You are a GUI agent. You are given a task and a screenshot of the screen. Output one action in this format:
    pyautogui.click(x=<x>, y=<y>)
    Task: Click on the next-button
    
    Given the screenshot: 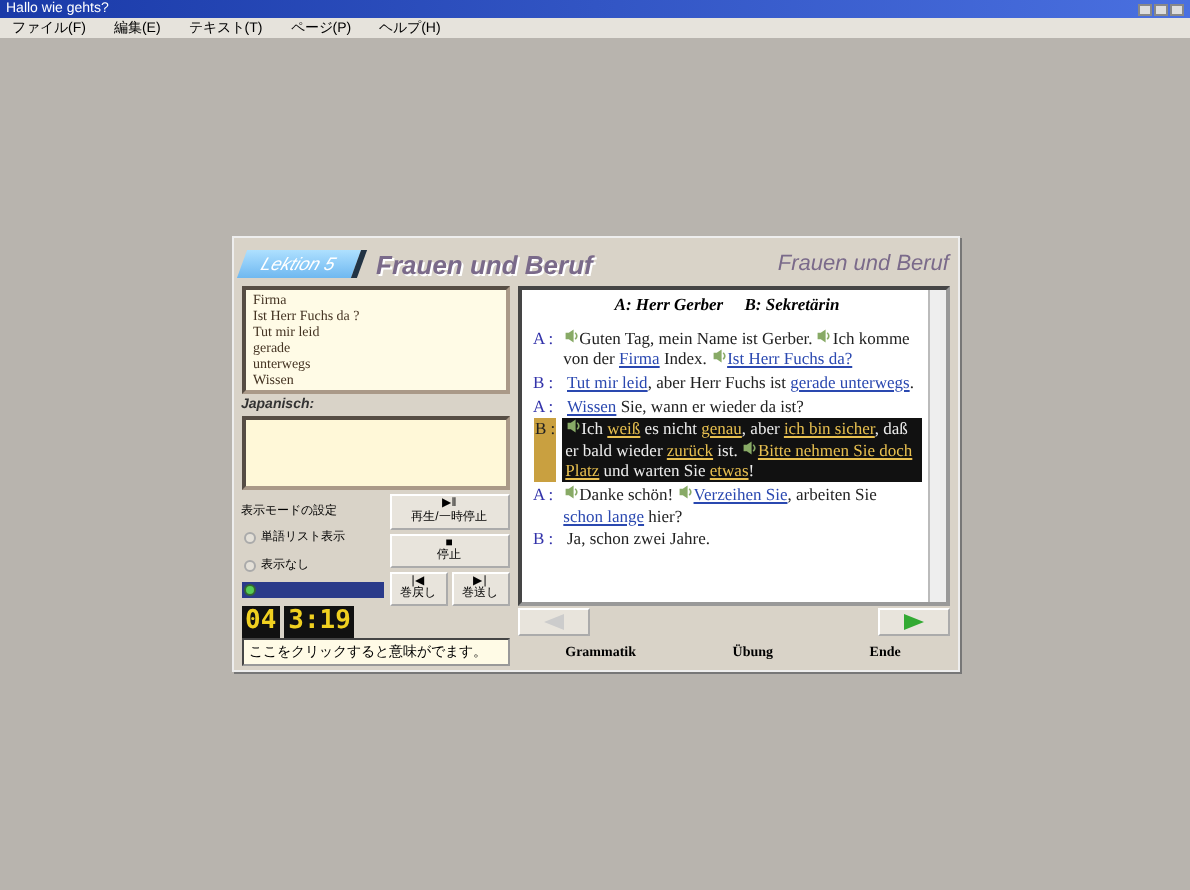 What is the action you would take?
    pyautogui.click(x=913, y=622)
    